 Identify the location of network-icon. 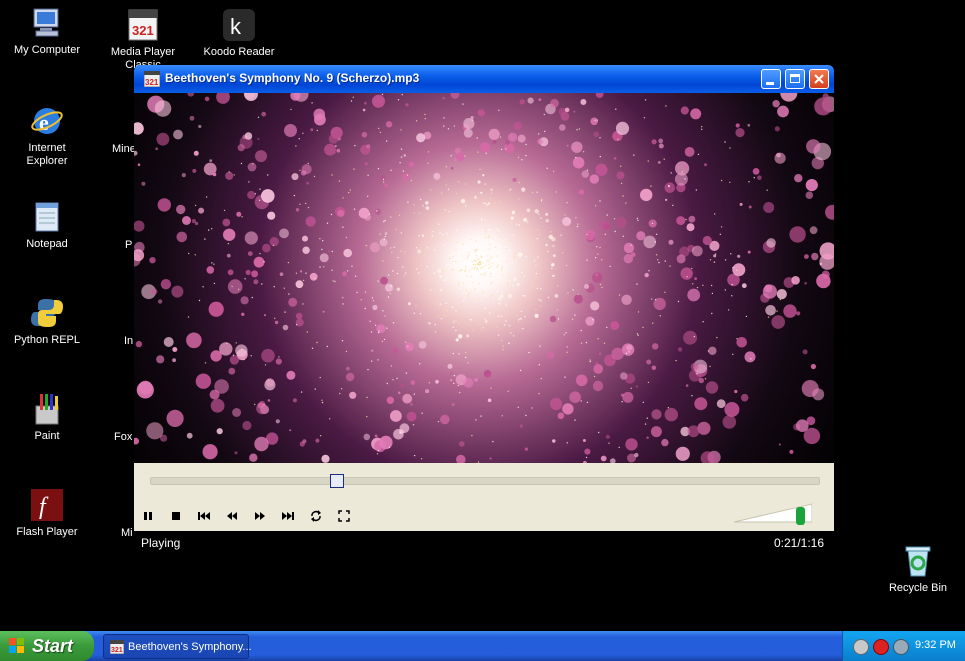
(861, 647).